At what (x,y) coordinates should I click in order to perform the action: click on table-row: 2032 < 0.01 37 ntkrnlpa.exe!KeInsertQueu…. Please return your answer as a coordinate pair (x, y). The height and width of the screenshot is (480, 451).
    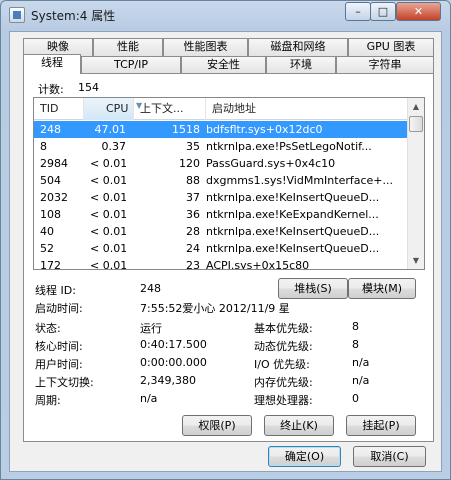
    Looking at the image, I should click on (222, 197).